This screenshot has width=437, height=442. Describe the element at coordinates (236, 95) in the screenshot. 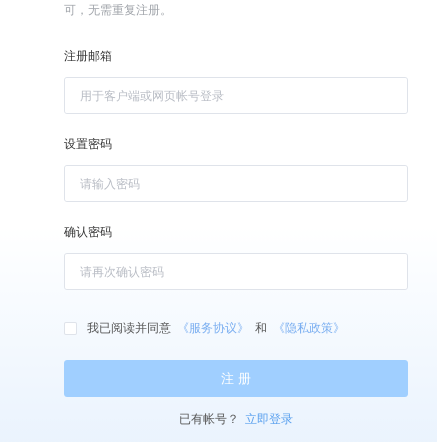

I see `input-field: 用于客户端或网页帐号登录` at that location.